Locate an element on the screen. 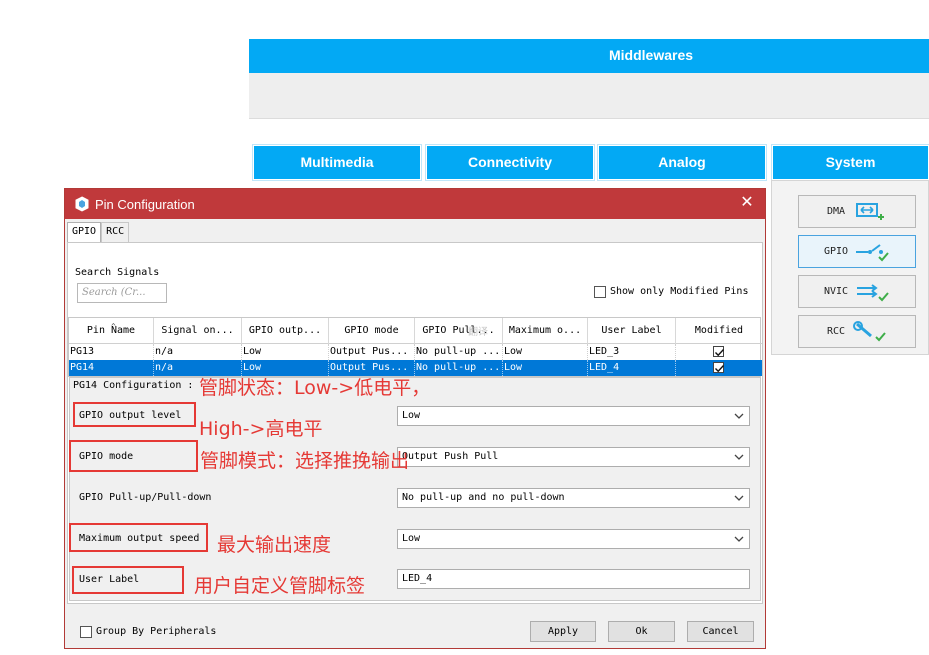 The image size is (929, 655). middlewares-panel is located at coordinates (589, 96).